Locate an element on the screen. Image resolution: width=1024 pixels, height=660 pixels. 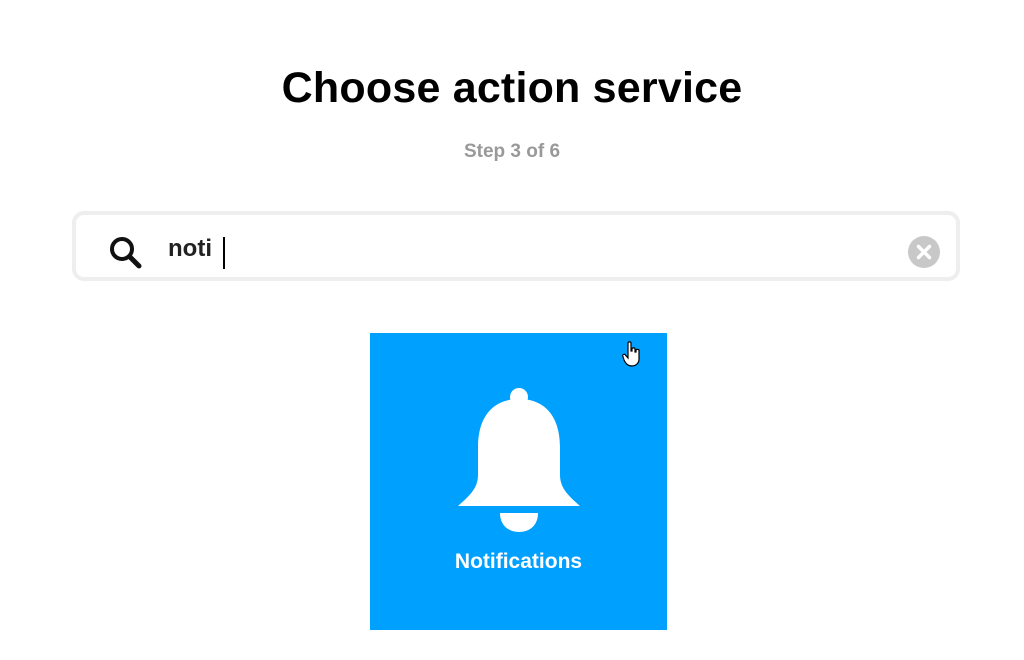
bell-icon is located at coordinates (519, 460).